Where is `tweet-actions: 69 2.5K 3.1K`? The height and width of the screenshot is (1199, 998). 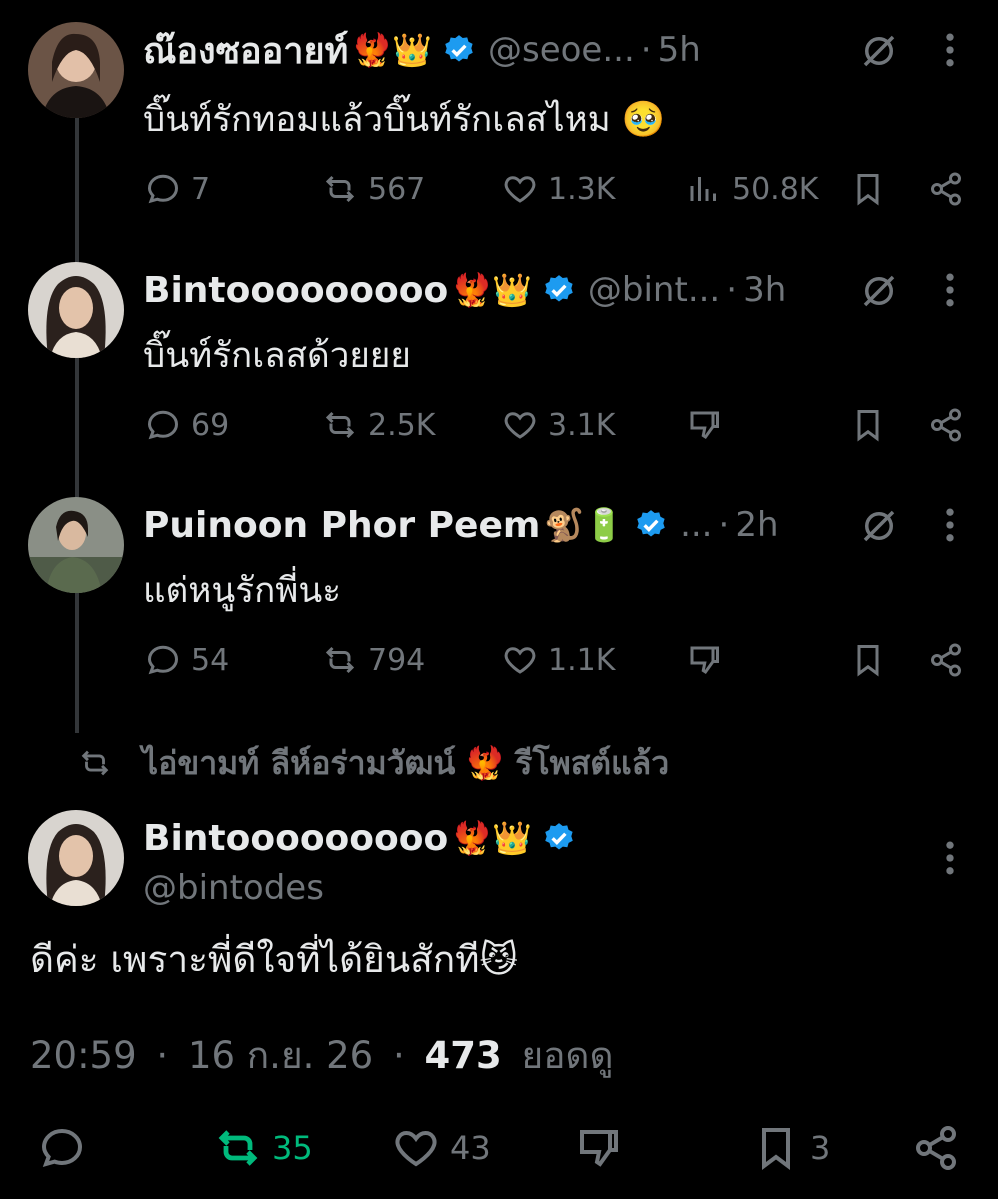 tweet-actions: 69 2.5K 3.1K is located at coordinates (499, 425).